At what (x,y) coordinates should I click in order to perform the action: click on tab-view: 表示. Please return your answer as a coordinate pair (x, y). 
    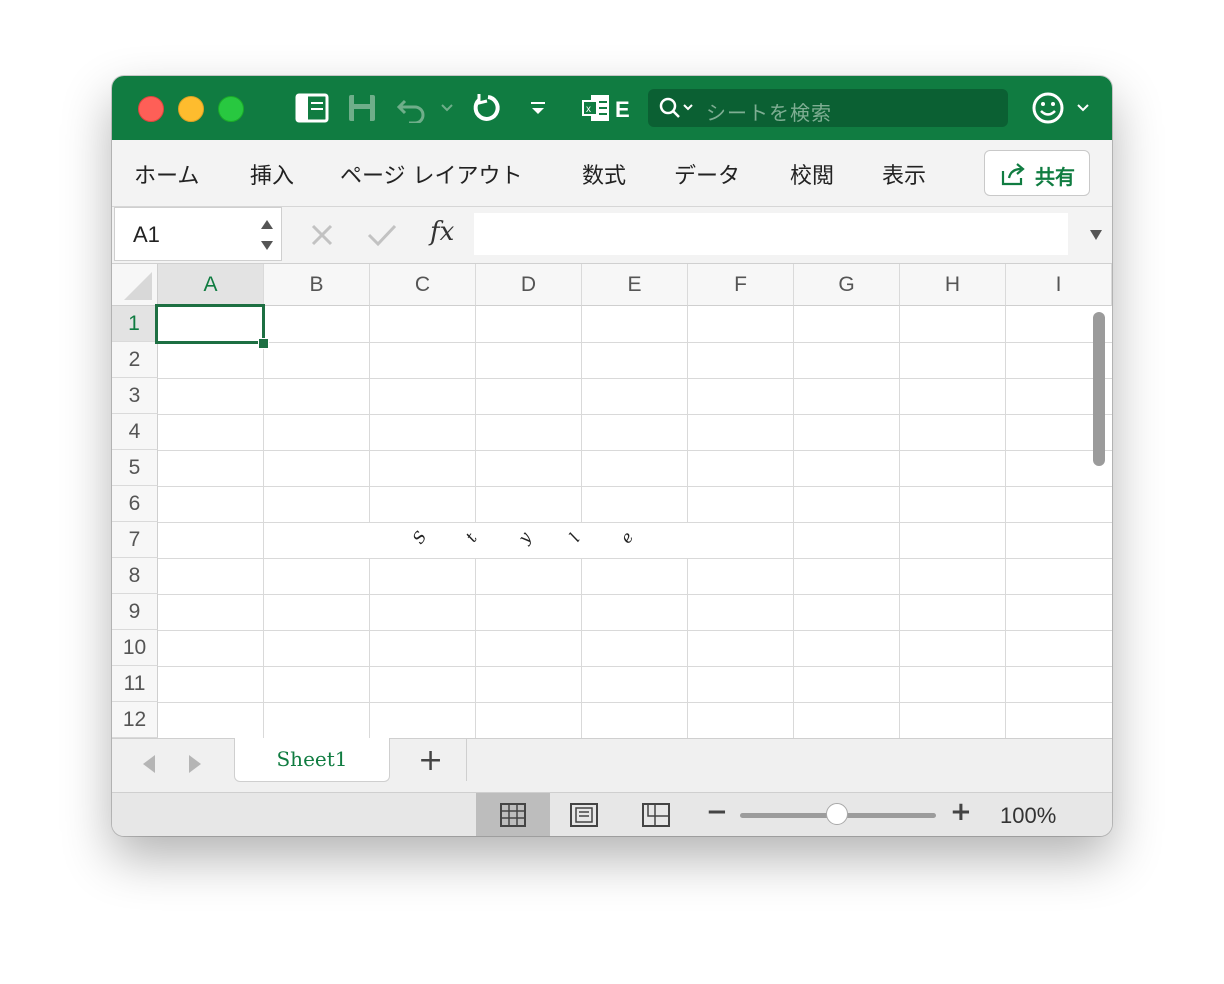
    Looking at the image, I should click on (904, 174).